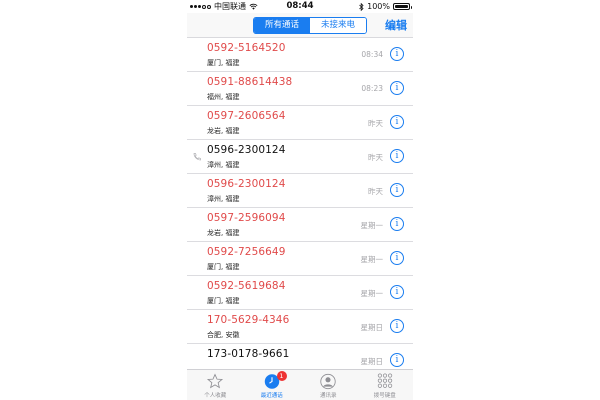 This screenshot has width=600, height=400. I want to click on call-filter-segmented-control: 所有通话 未接来电, so click(310, 25).